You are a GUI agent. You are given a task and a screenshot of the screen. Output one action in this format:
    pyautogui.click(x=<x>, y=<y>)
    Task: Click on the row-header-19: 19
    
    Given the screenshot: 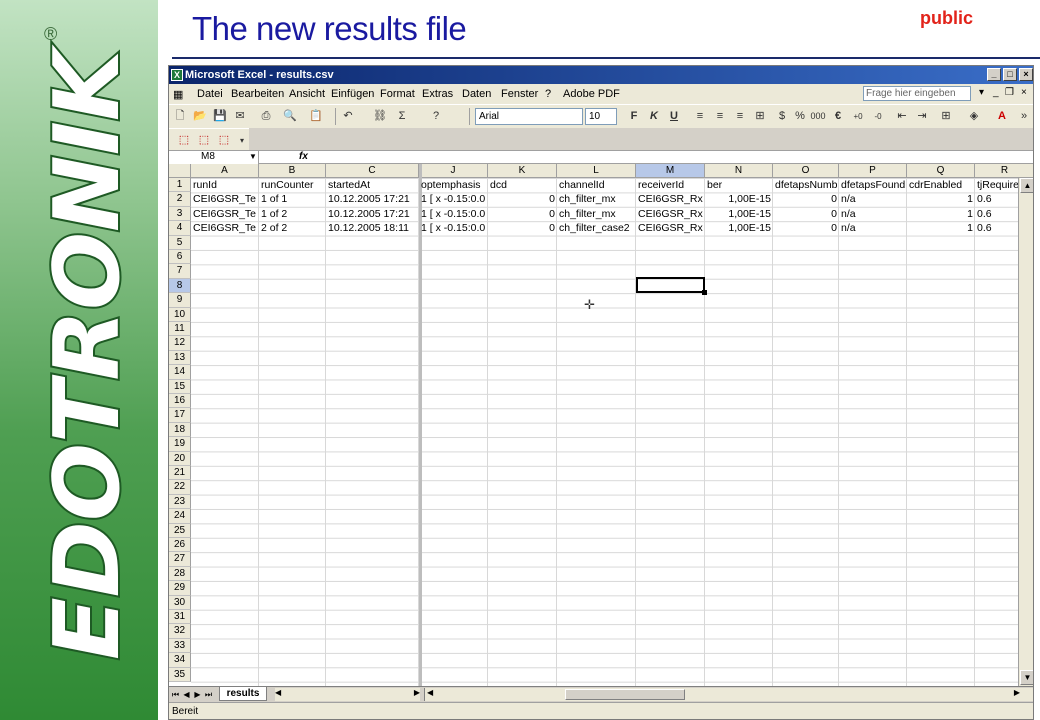 What is the action you would take?
    pyautogui.click(x=180, y=444)
    